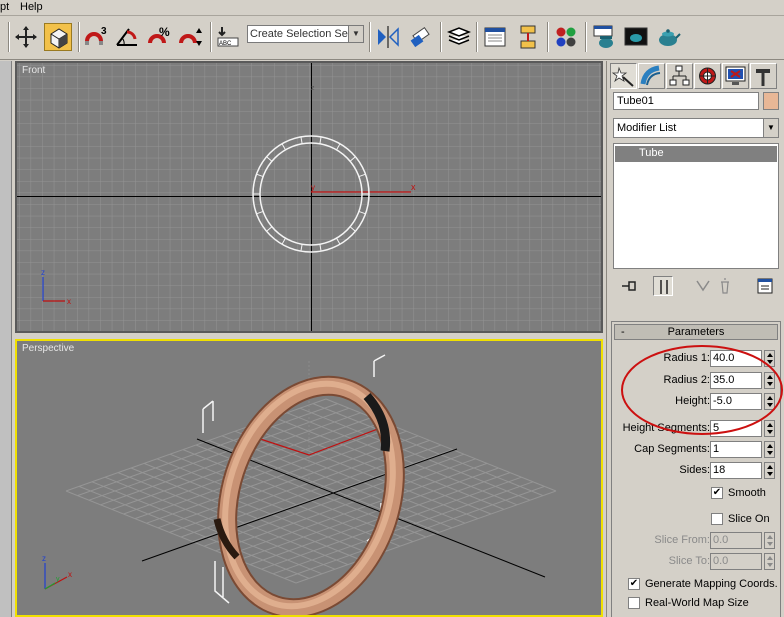  Describe the element at coordinates (58, 37) in the screenshot. I see `select-object-icon` at that location.